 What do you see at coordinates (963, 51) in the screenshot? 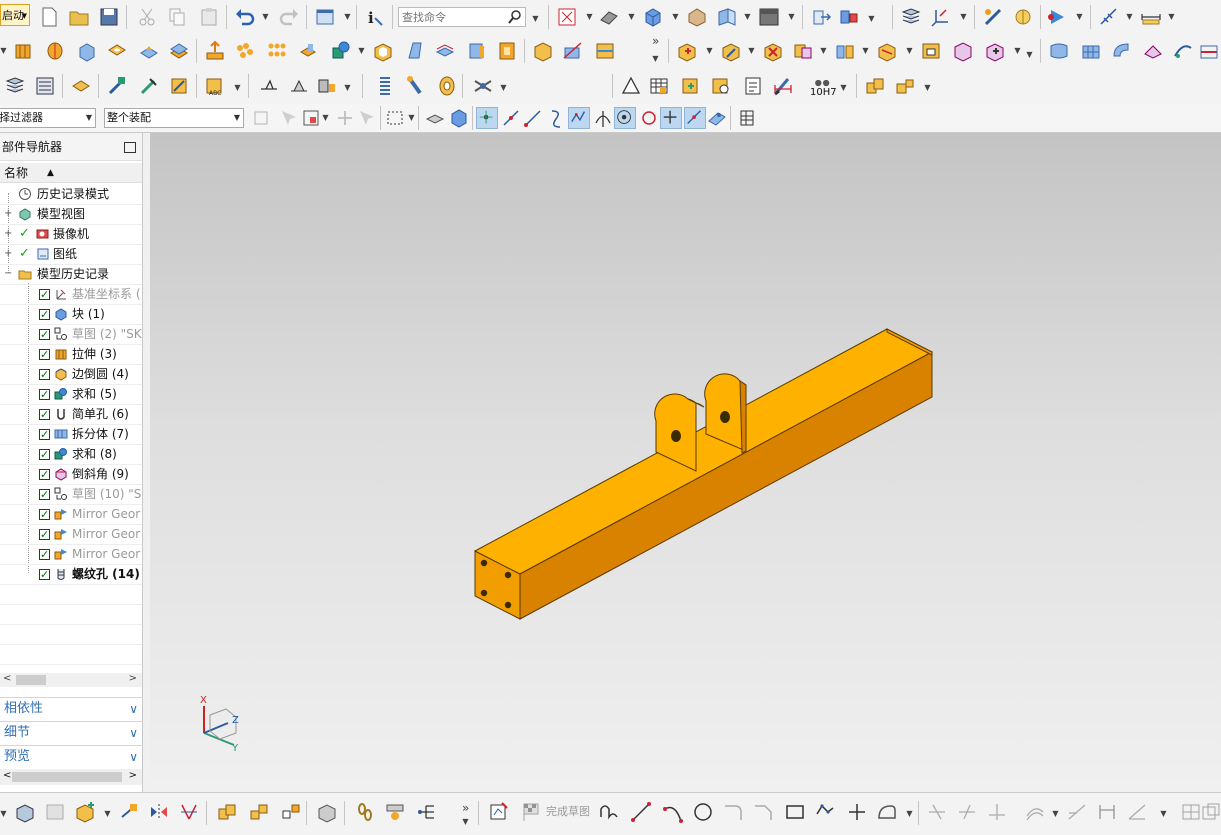
I see `component-array-icon` at bounding box center [963, 51].